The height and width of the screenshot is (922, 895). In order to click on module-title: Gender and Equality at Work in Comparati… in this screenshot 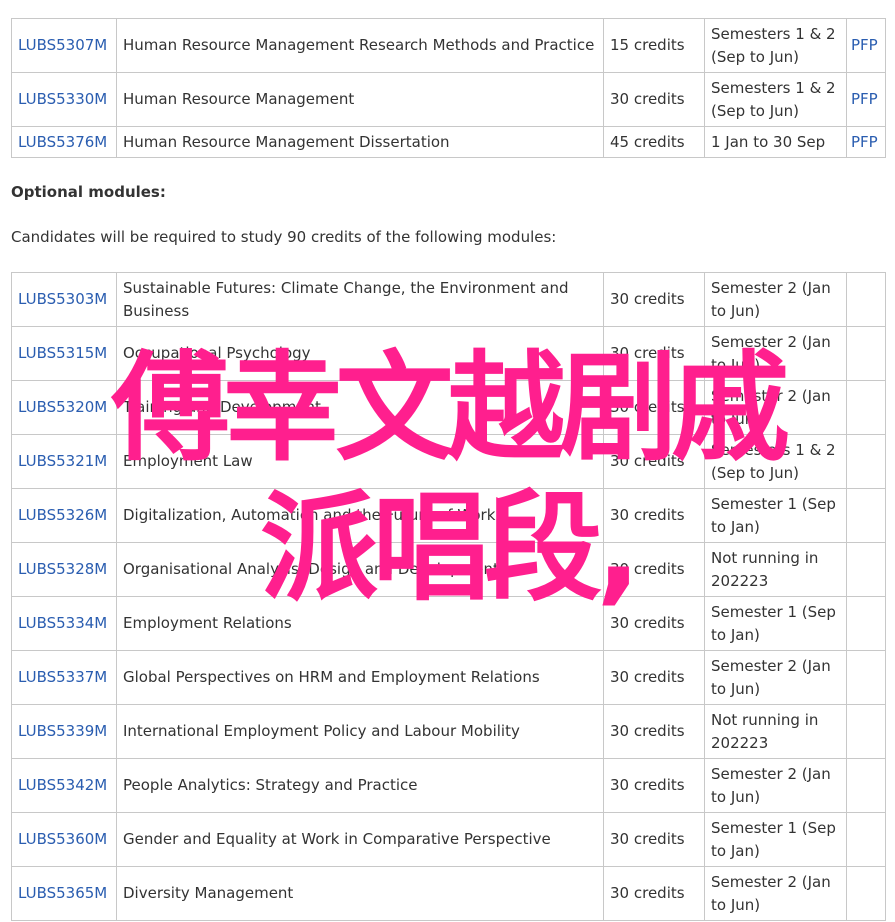, I will do `click(360, 839)`.